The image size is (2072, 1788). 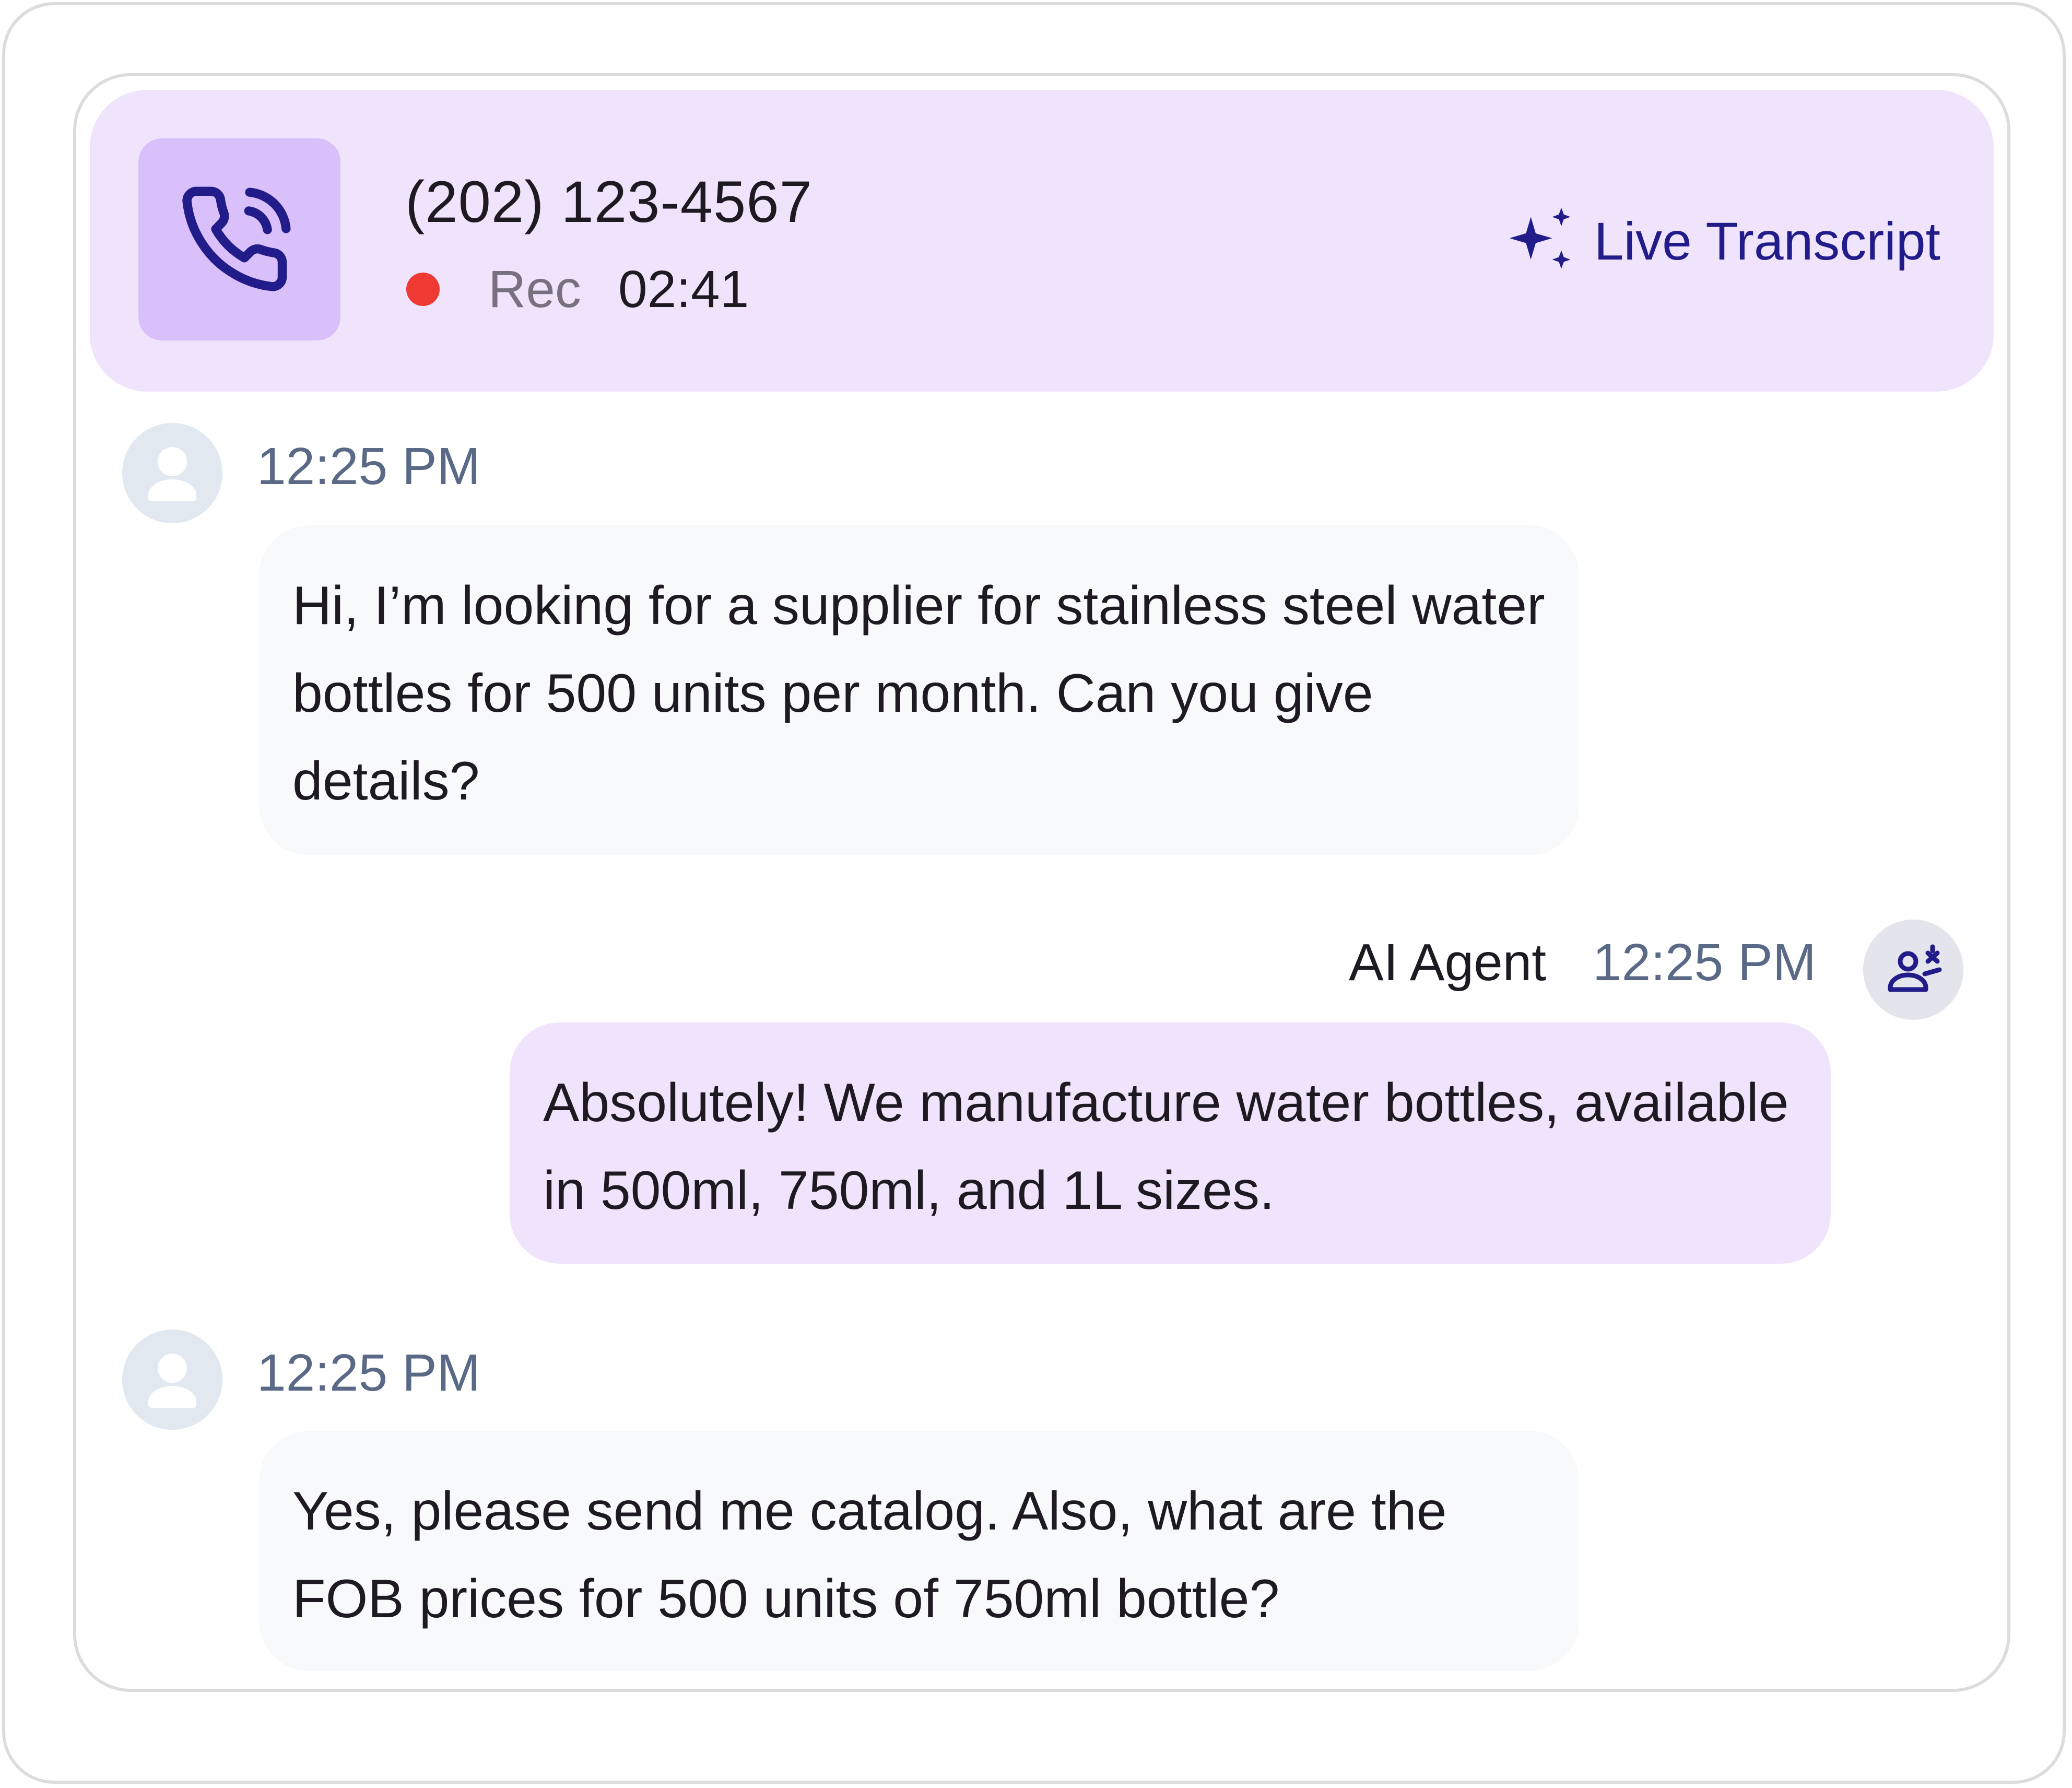 What do you see at coordinates (1767, 241) in the screenshot?
I see `live-transcript-label: Live Transcript` at bounding box center [1767, 241].